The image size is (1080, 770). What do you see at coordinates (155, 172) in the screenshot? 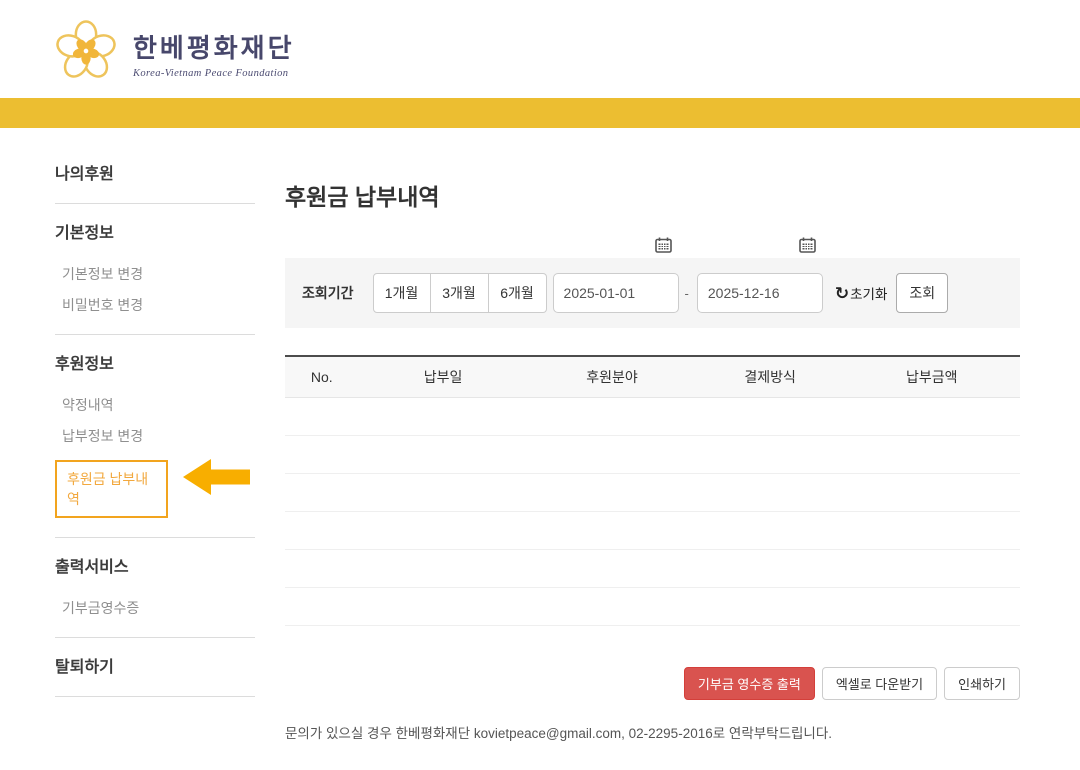
I see `sidebar-item-my-support: 나의후원` at bounding box center [155, 172].